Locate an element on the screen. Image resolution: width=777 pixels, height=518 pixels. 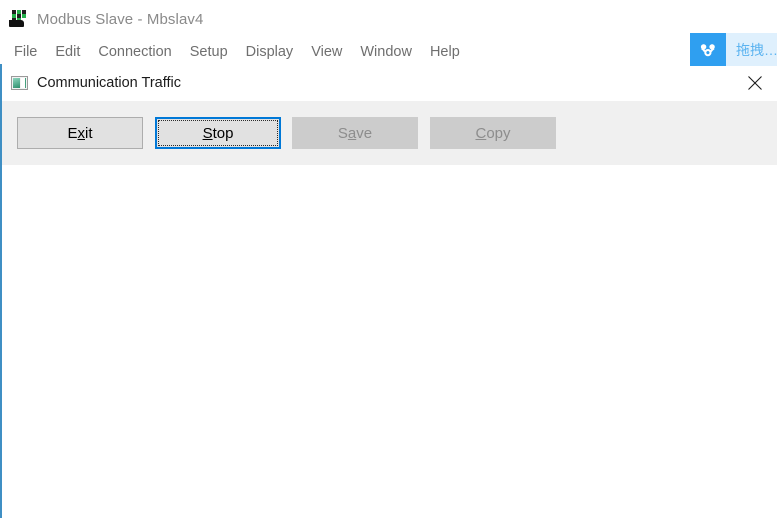
app-title-bar: Modbus Slave - Mbslav4 is located at coordinates (388, 19).